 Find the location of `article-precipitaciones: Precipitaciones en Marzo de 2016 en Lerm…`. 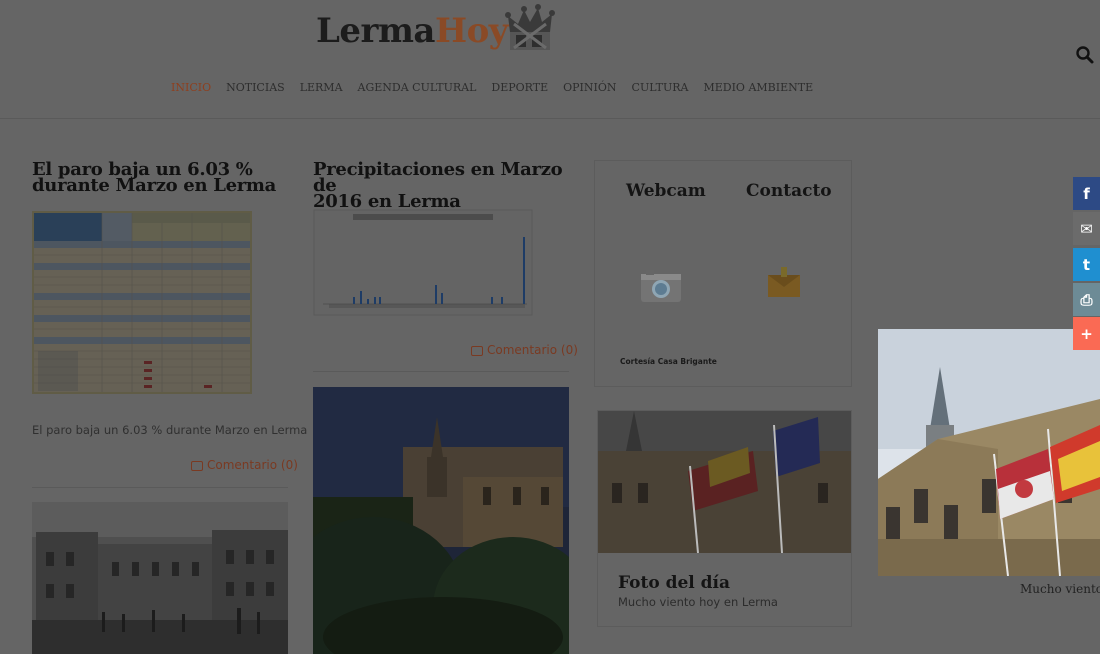

article-precipitaciones: Precipitaciones en Marzo de 2016 en Lerm… is located at coordinates (441, 186).